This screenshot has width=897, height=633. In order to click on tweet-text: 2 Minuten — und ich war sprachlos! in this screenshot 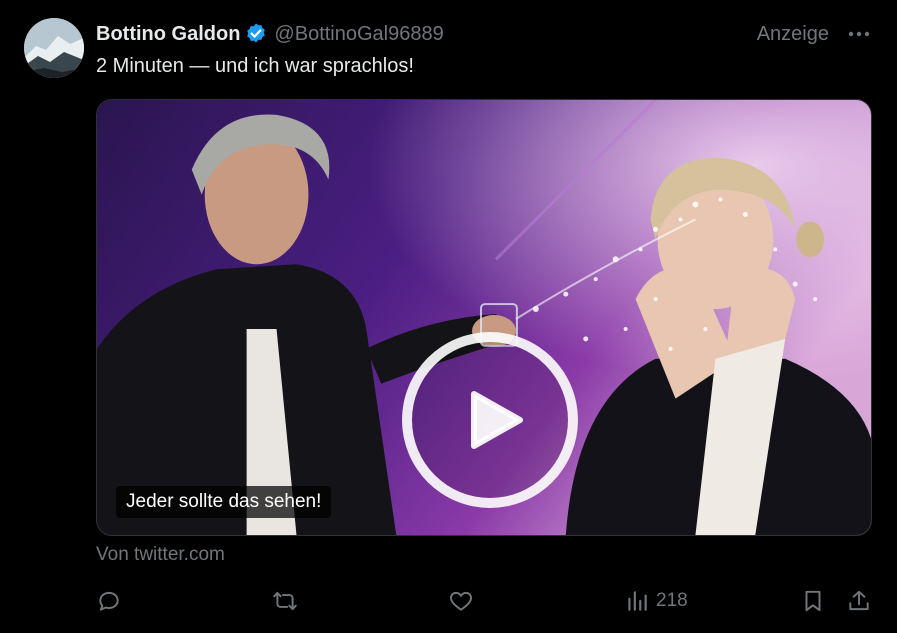, I will do `click(255, 66)`.